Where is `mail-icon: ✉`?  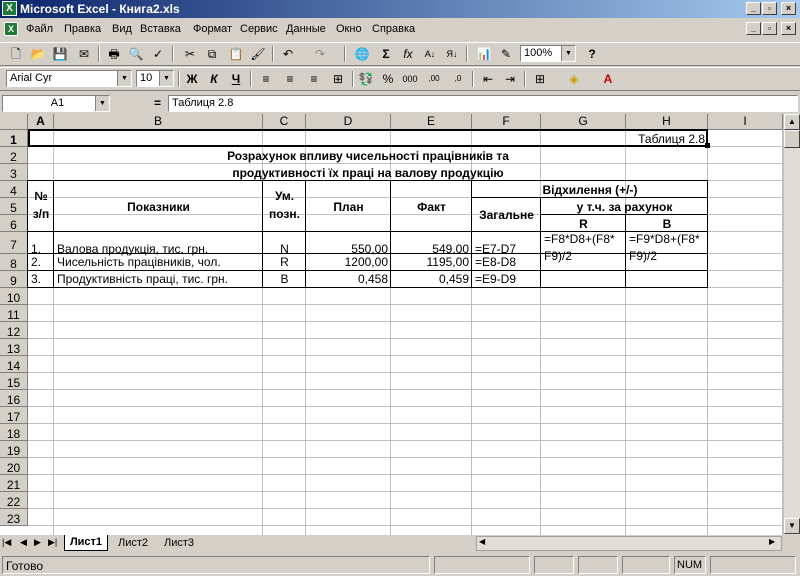
mail-icon: ✉ is located at coordinates (84, 54).